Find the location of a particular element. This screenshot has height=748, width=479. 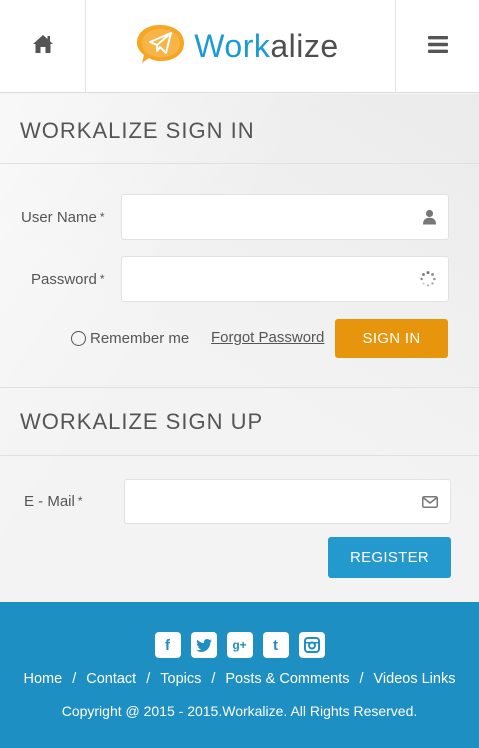

remember-me-checkbox: Remember me is located at coordinates (130, 338).